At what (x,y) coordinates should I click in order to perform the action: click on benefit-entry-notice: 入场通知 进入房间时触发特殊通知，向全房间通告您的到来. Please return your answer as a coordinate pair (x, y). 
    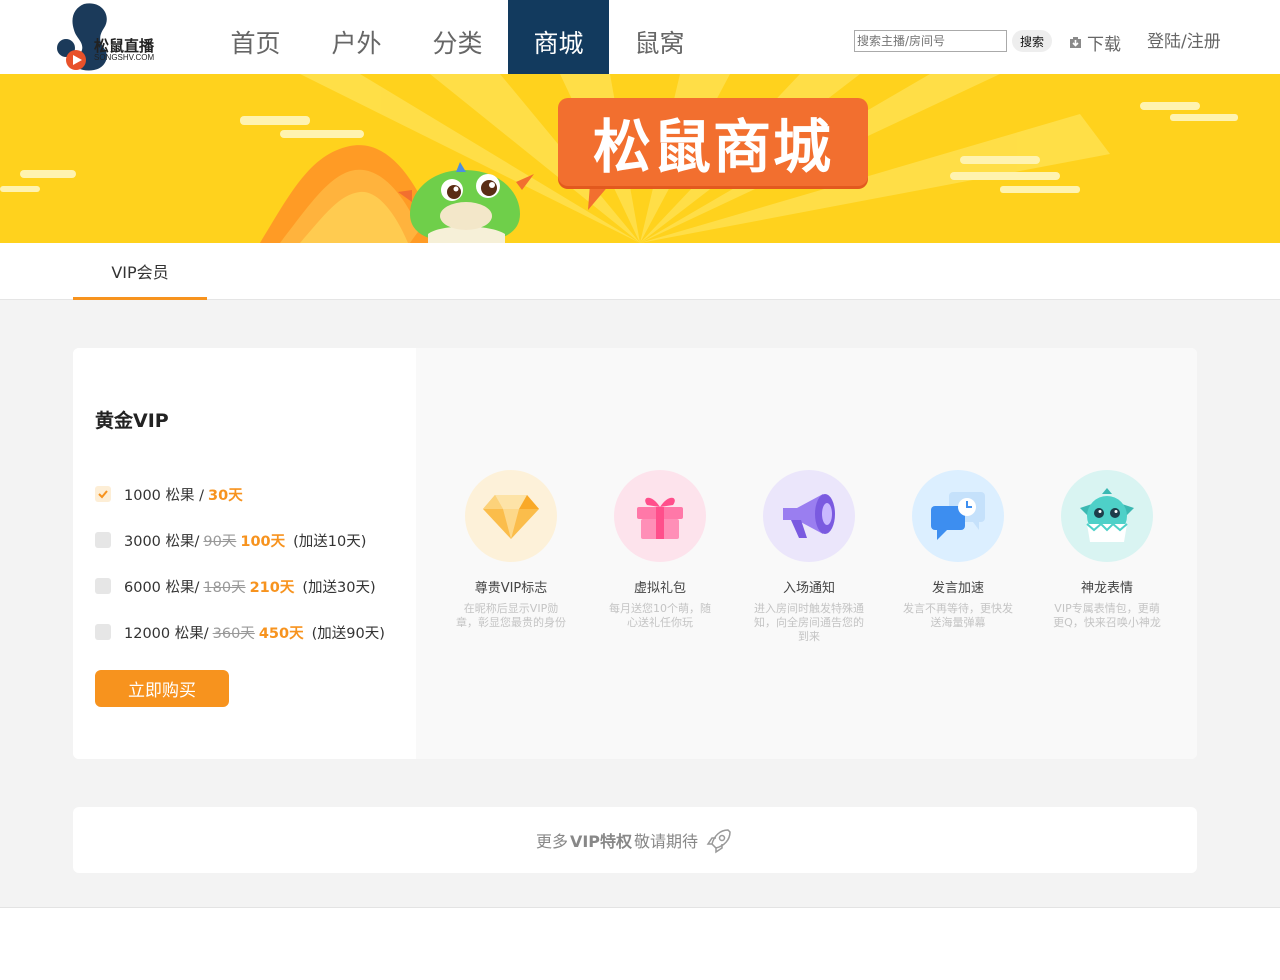
    Looking at the image, I should click on (809, 557).